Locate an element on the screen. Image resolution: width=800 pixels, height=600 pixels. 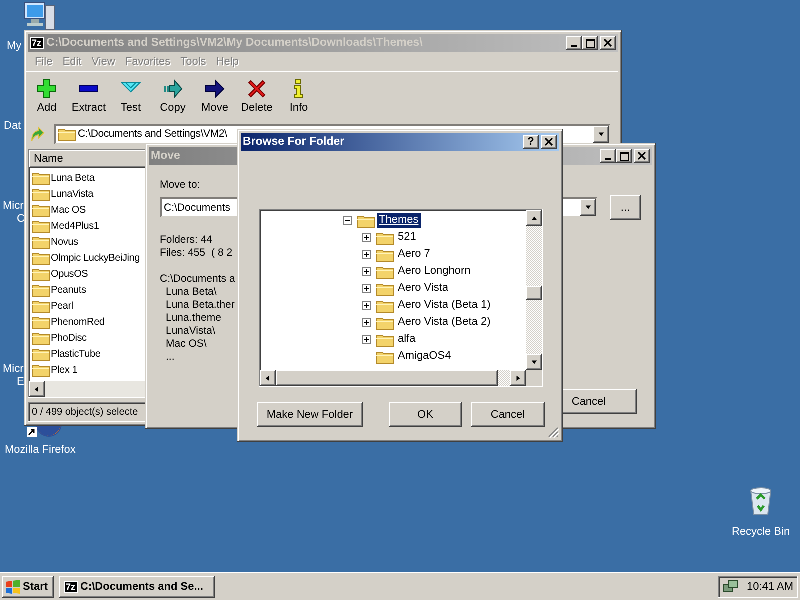
folder-entry: Pearl is located at coordinates (86, 306).